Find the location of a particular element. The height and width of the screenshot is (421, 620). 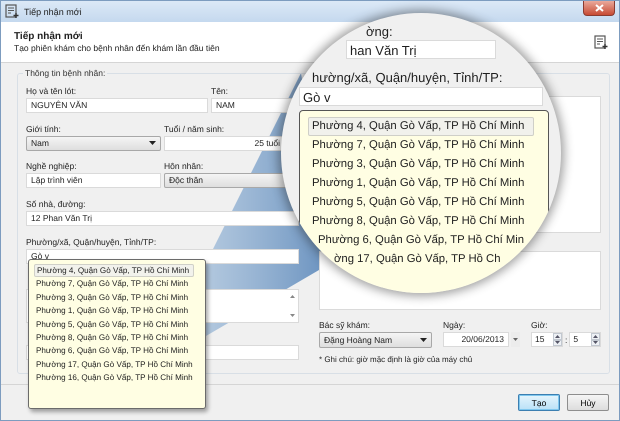

input-field: 12 Phan Văn Trị is located at coordinates (162, 218).